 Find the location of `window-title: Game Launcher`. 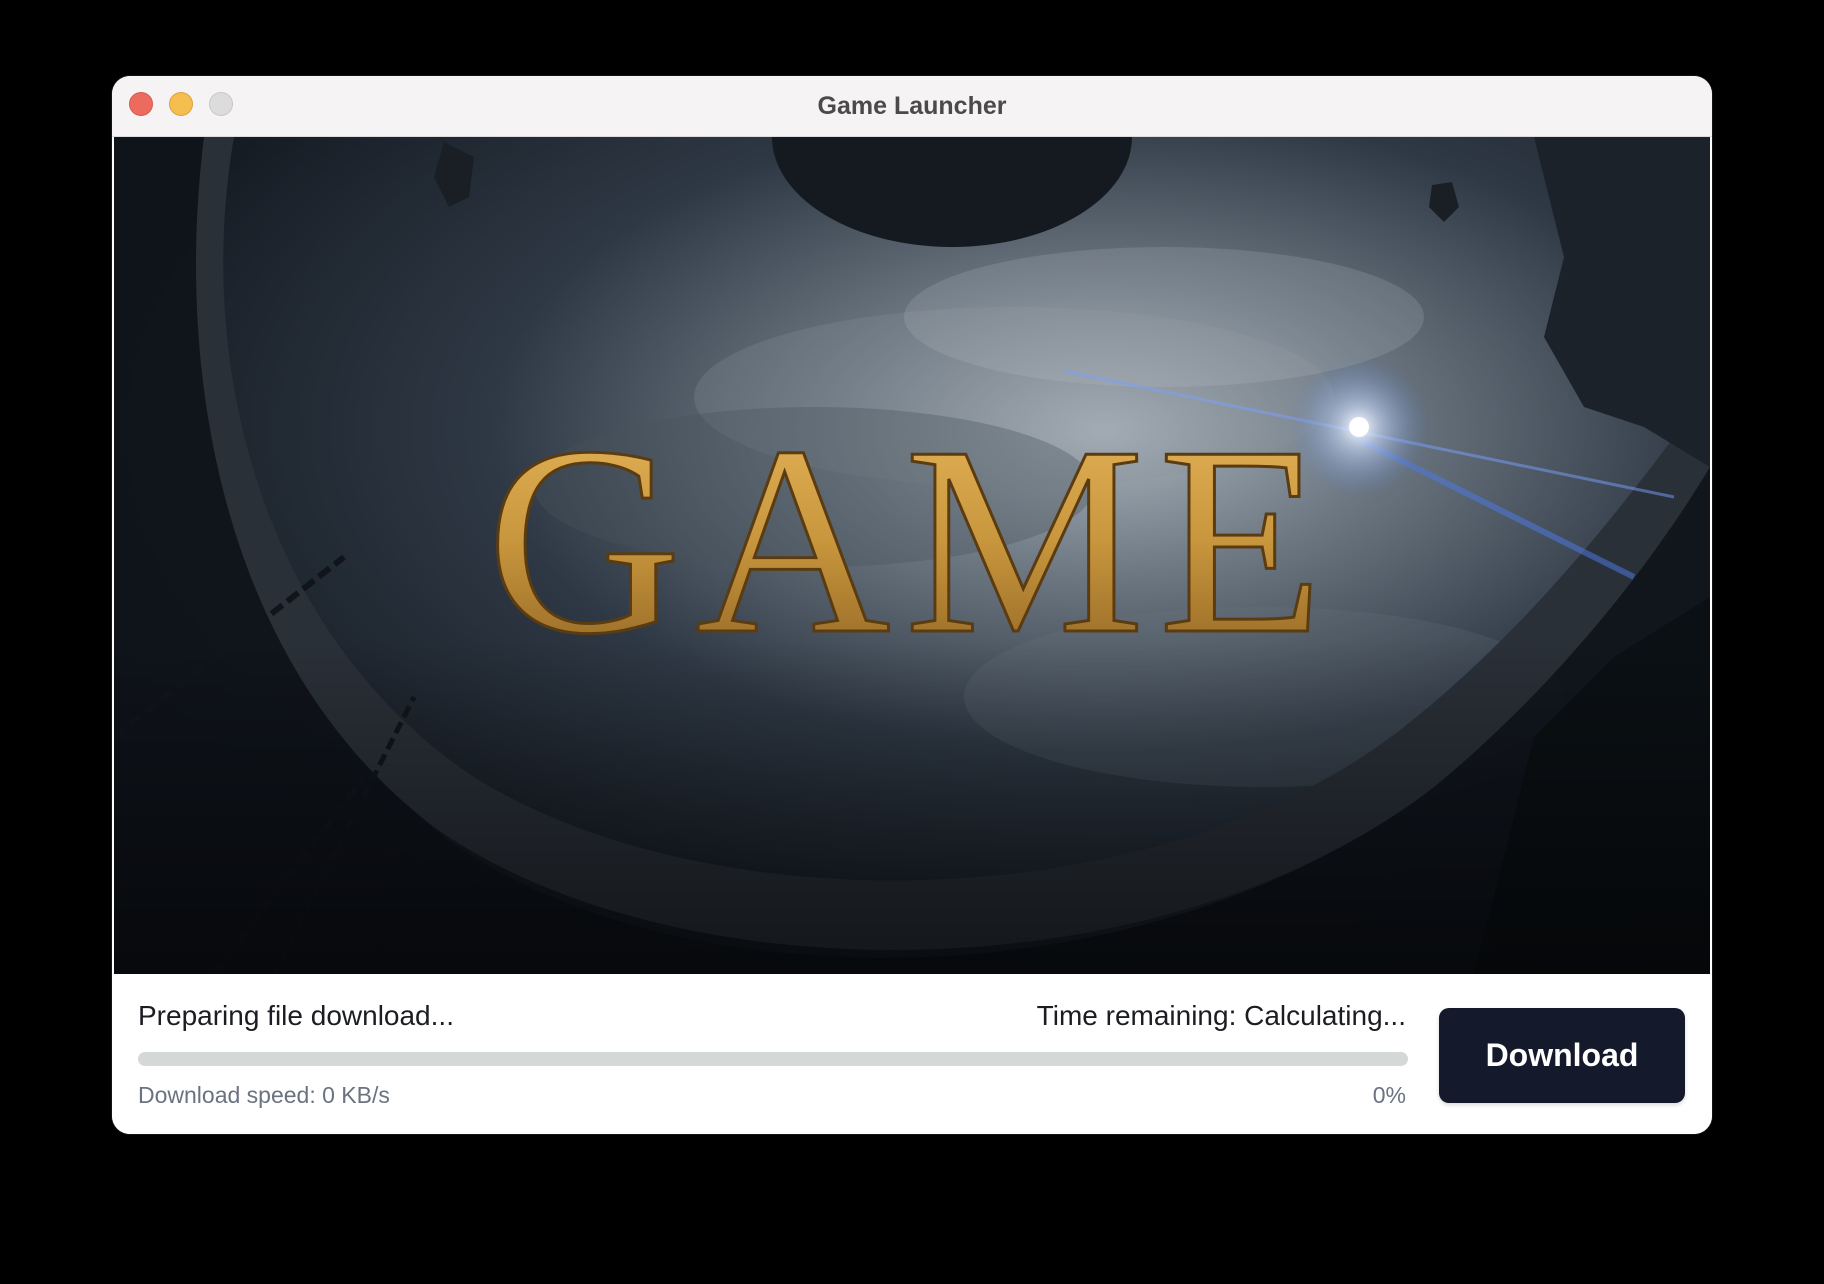

window-title: Game Launcher is located at coordinates (912, 106).